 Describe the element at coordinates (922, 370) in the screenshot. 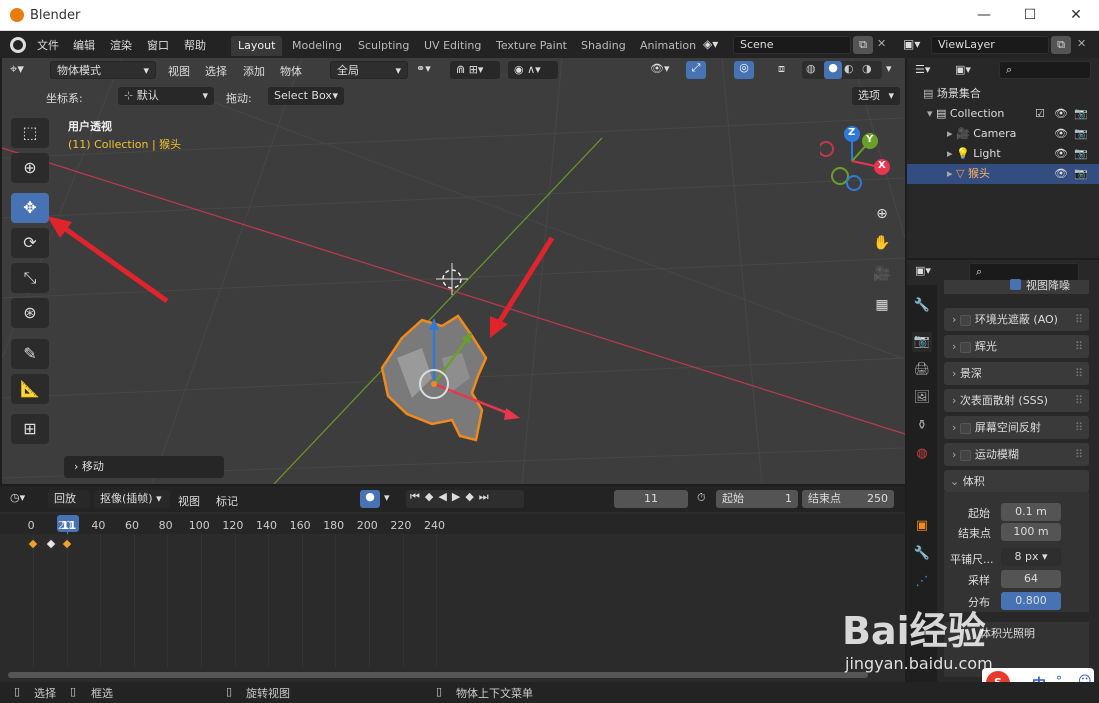

I see `output-tab-icon: 🖨` at that location.